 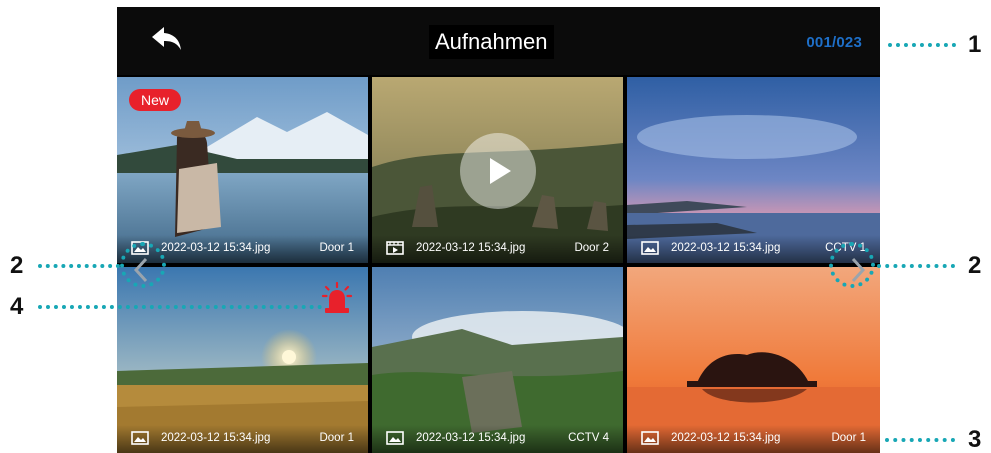 I want to click on play-icon, so click(x=500, y=171).